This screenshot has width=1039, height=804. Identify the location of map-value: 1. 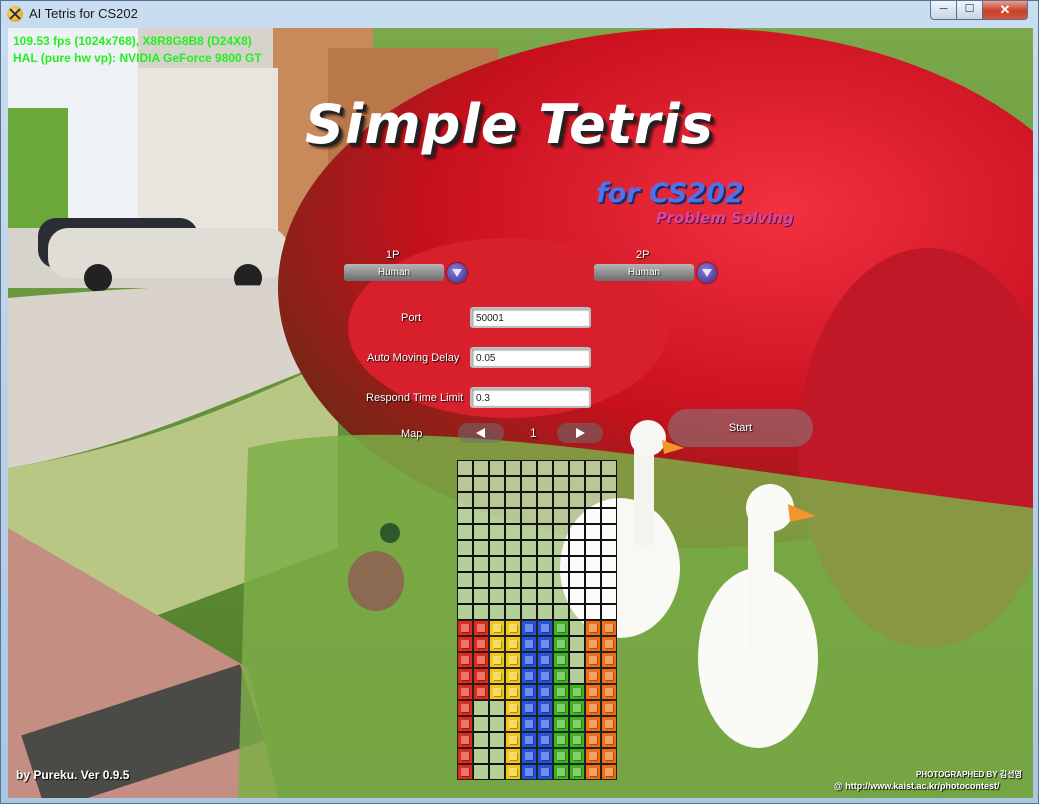
(533, 433).